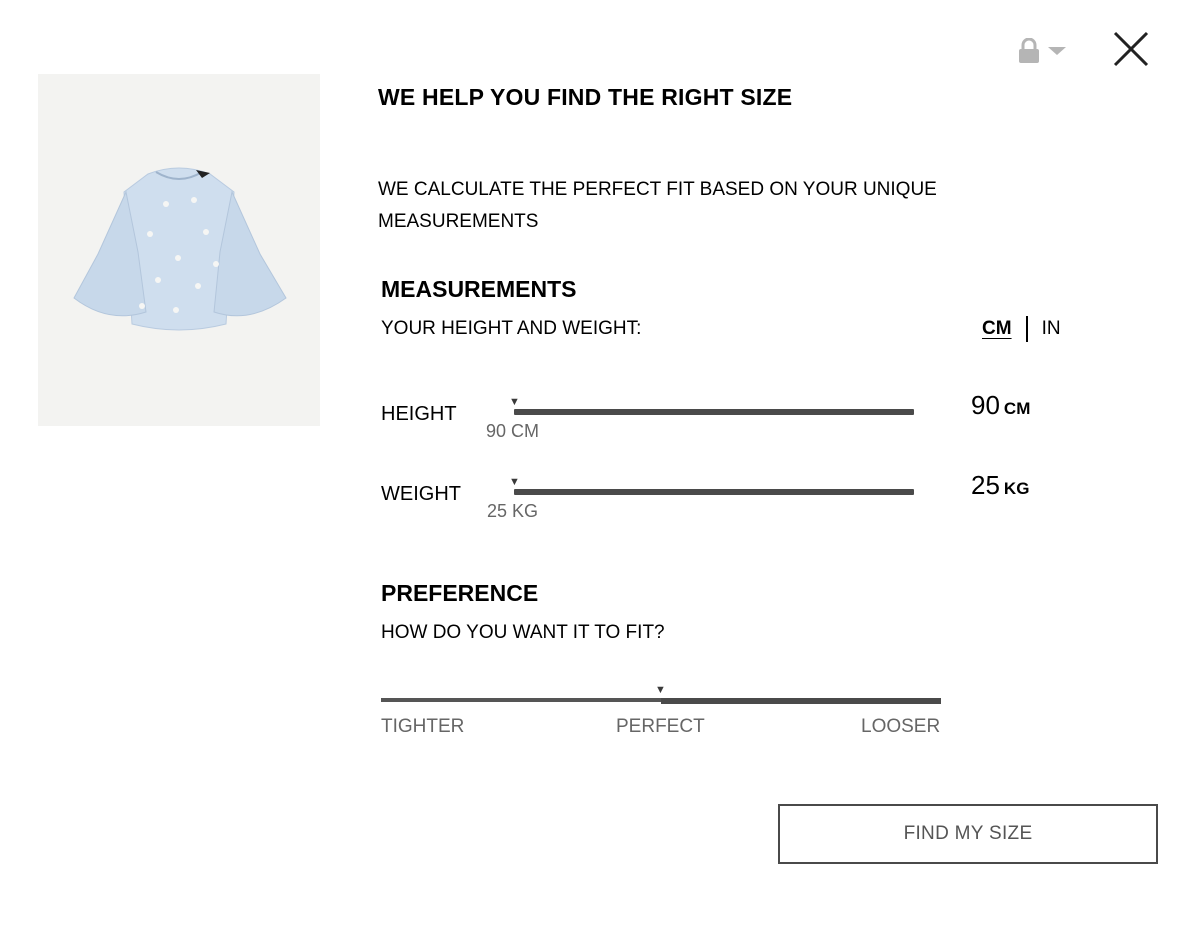 The width and height of the screenshot is (1200, 936). I want to click on measurements-subtitle: YOUR HEIGHT AND WEIGHT:, so click(511, 328).